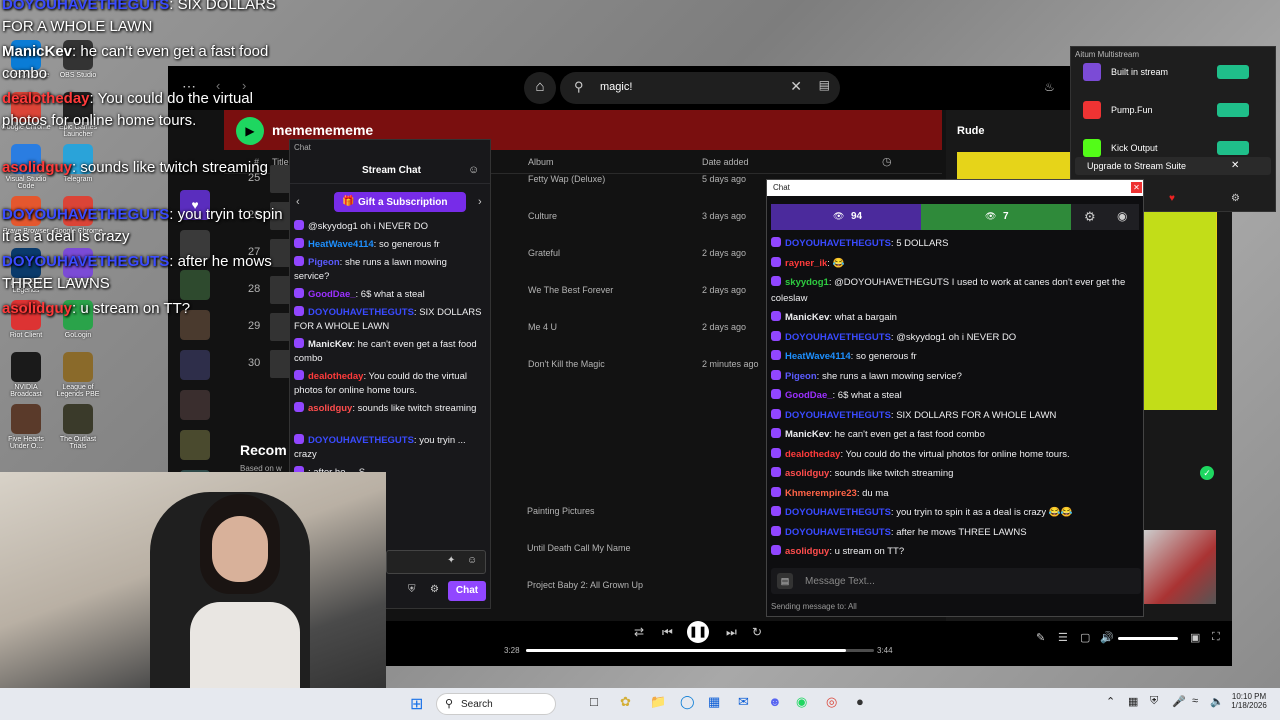 This screenshot has height=720, width=1280. Describe the element at coordinates (1122, 216) in the screenshot. I see `broadcast-icon: ◉` at that location.